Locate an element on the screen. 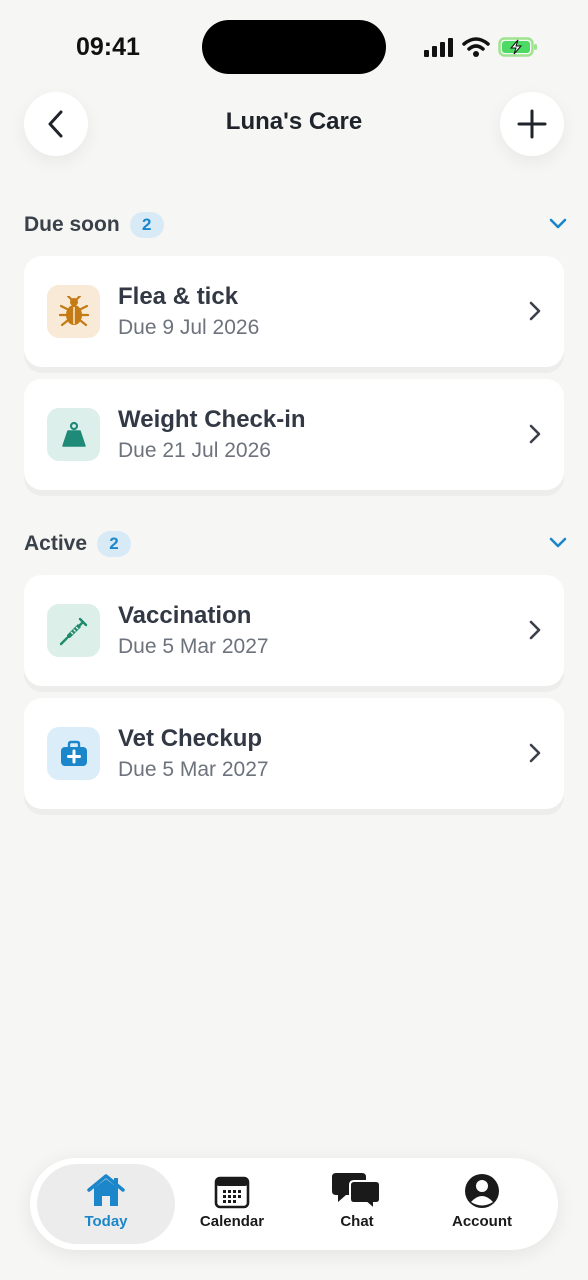 The height and width of the screenshot is (1280, 588). status-icons is located at coordinates (481, 47).